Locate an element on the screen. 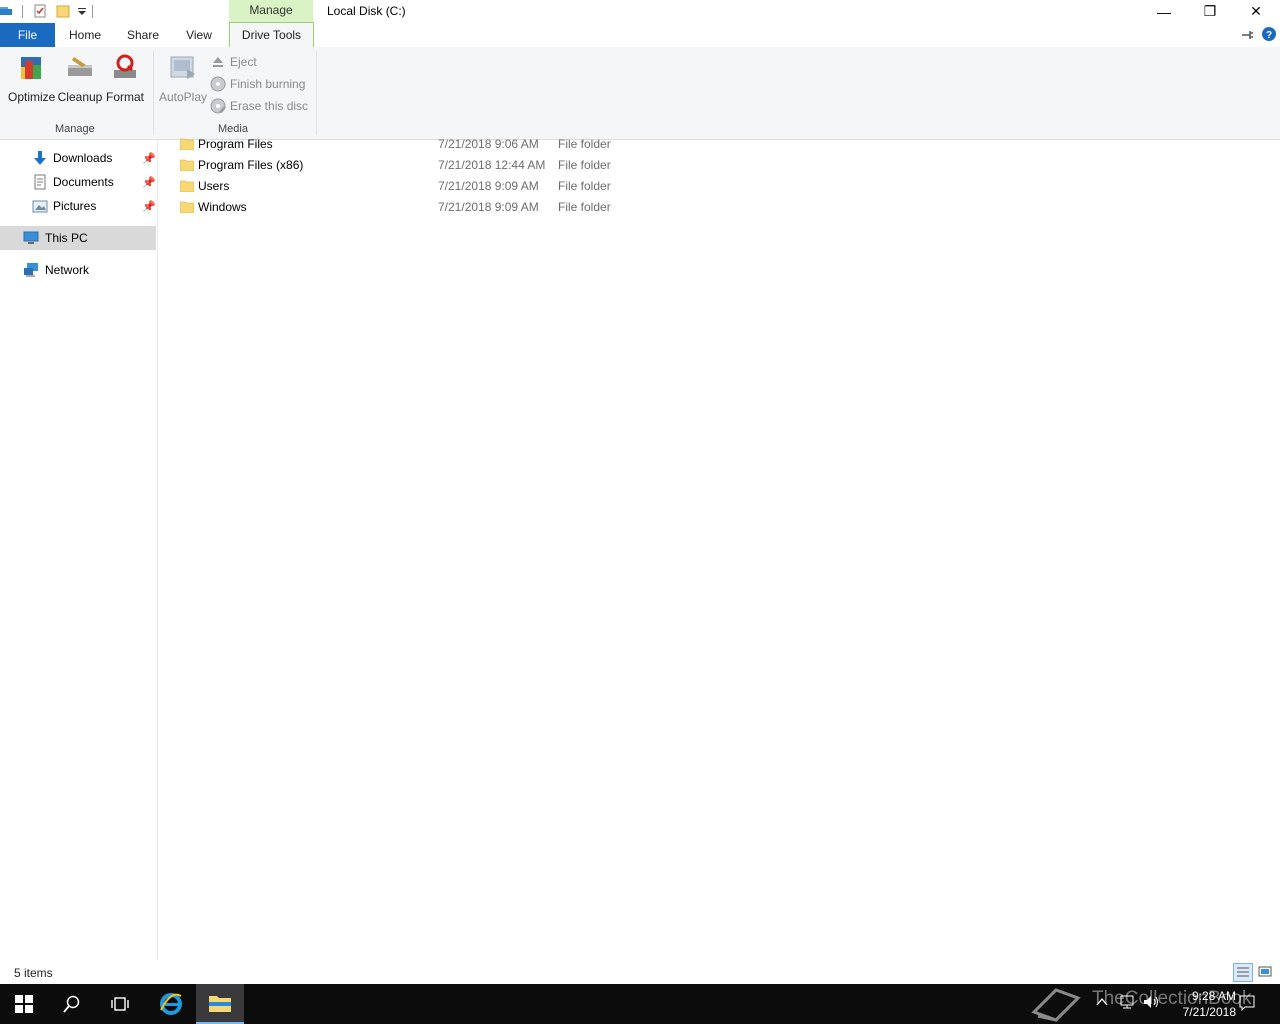 The height and width of the screenshot is (1024, 1280). pin-ribbon-icon is located at coordinates (1247, 35).